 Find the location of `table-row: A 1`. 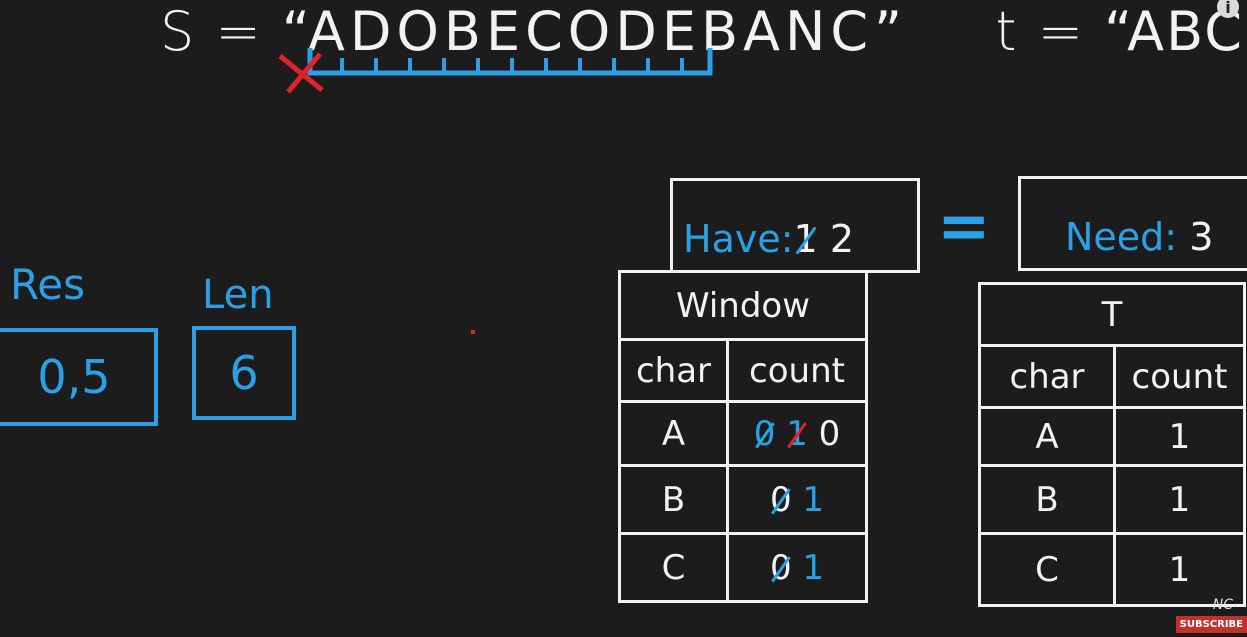

table-row: A 1 is located at coordinates (1112, 436).